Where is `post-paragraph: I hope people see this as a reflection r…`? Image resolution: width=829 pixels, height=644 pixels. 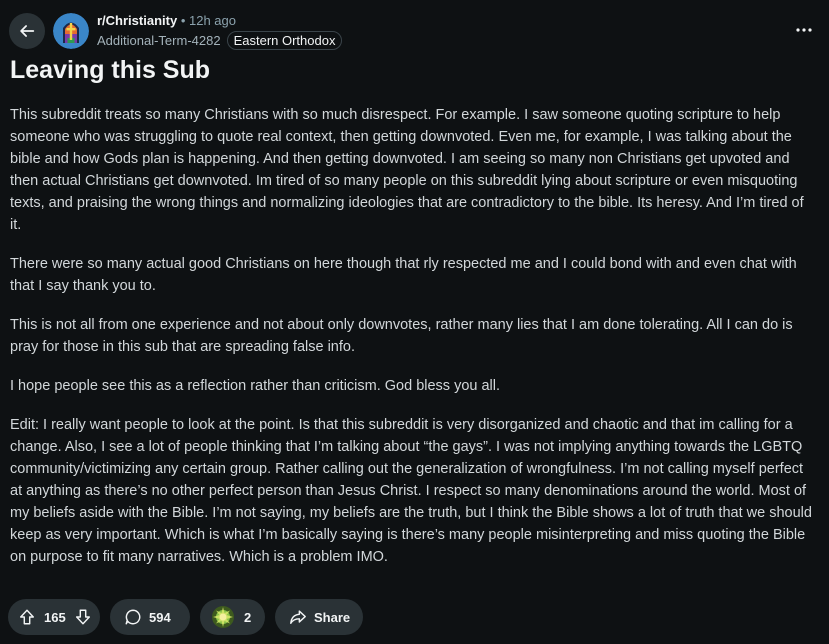 post-paragraph: I hope people see this as a reflection r… is located at coordinates (255, 386).